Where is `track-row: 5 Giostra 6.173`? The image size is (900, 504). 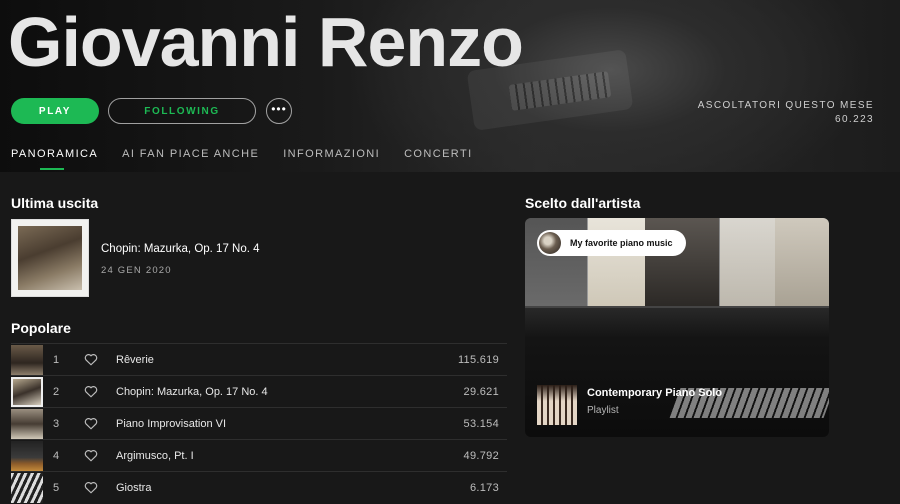
track-row: 5 Giostra 6.173 is located at coordinates (259, 487).